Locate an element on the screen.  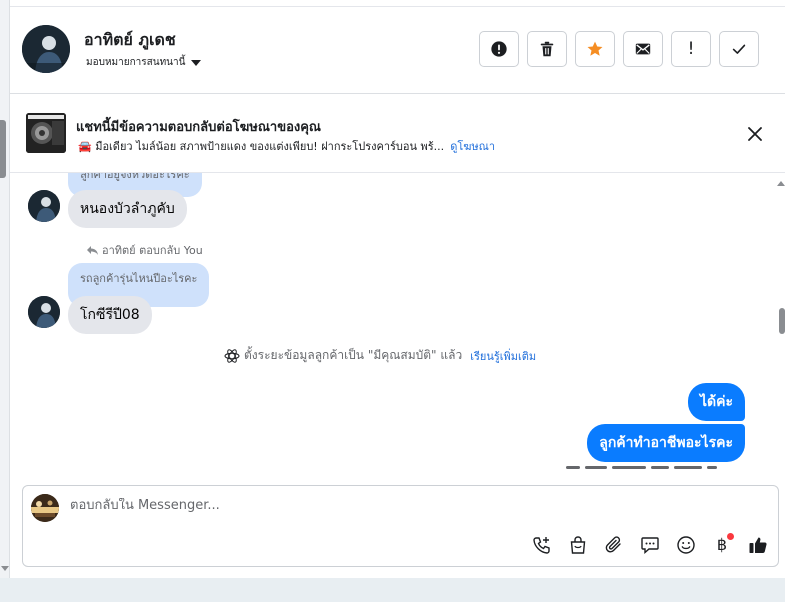
thumbs-up-icon is located at coordinates (758, 545).